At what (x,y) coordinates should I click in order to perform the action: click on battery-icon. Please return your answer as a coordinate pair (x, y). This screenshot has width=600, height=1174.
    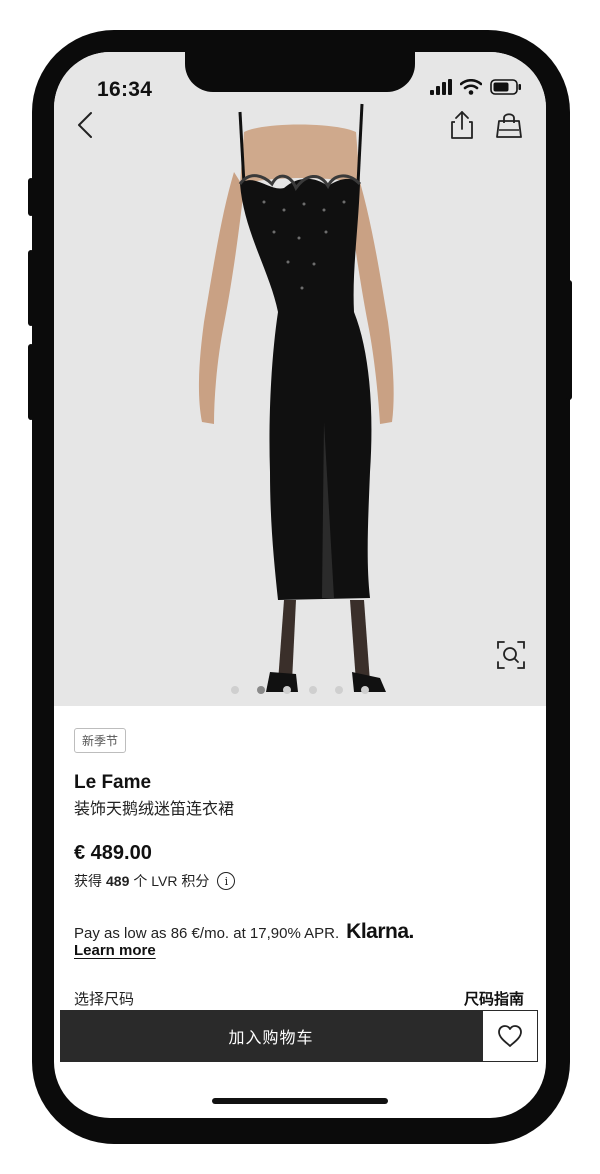
    Looking at the image, I should click on (505, 87).